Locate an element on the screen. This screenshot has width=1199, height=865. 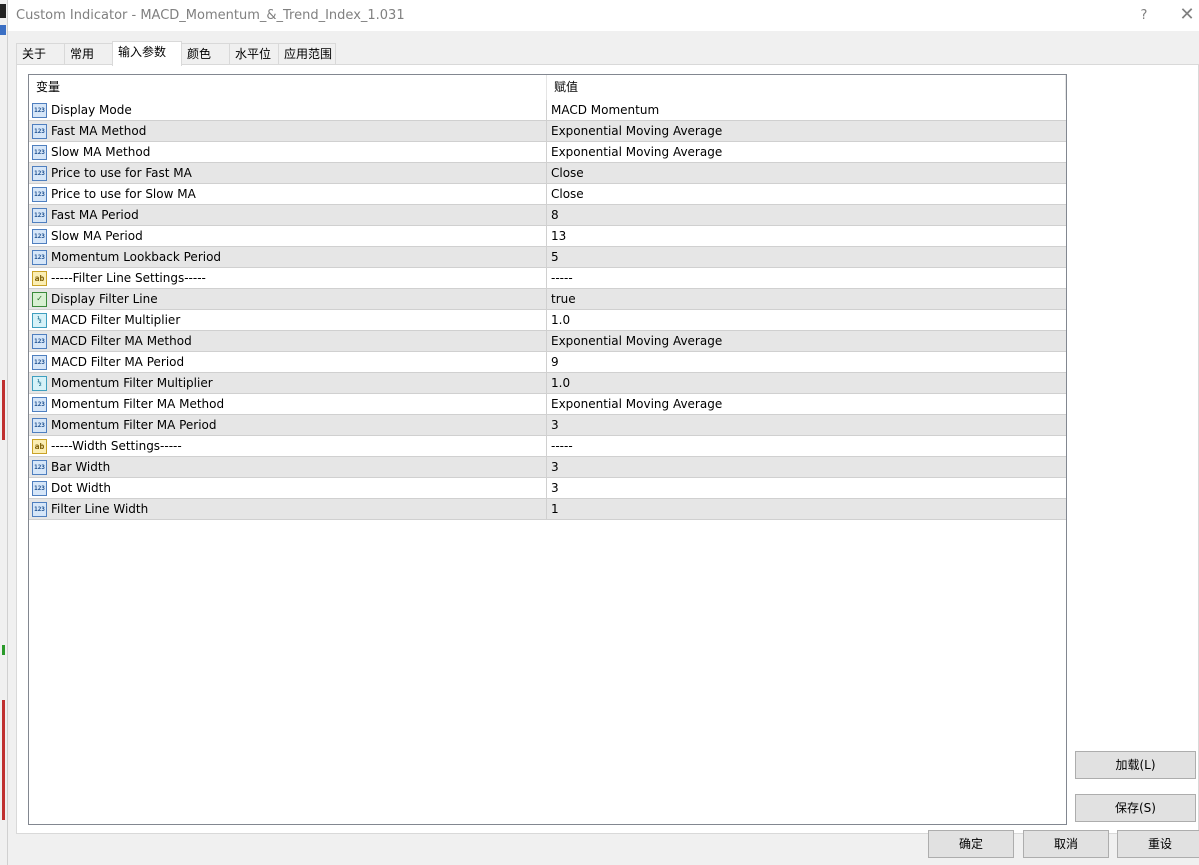
ok-button: 确定 is located at coordinates (971, 844).